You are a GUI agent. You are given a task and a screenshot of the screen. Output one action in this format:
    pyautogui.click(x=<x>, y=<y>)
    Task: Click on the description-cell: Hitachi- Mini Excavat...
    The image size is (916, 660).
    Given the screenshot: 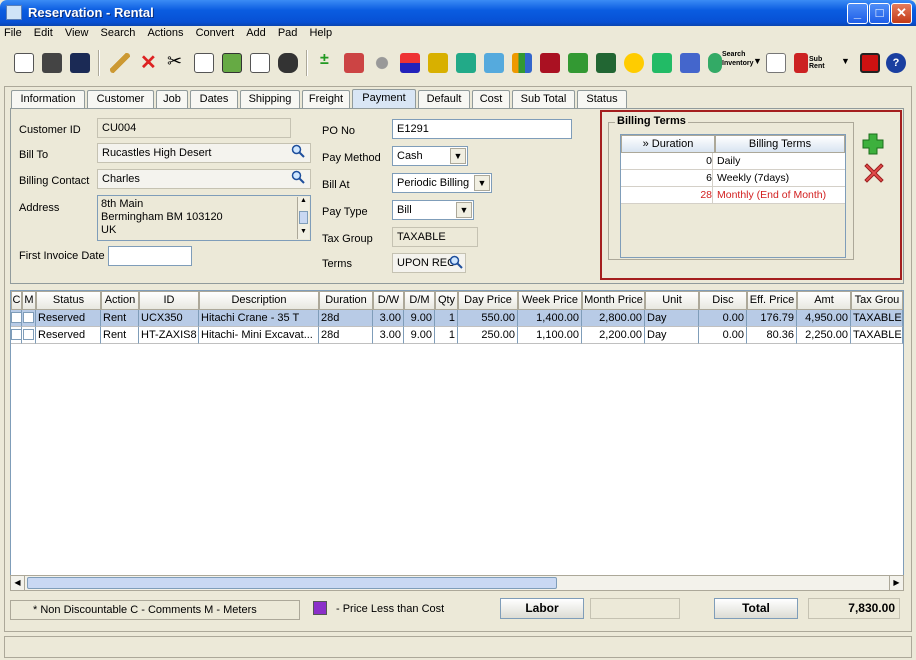 What is the action you would take?
    pyautogui.click(x=259, y=335)
    